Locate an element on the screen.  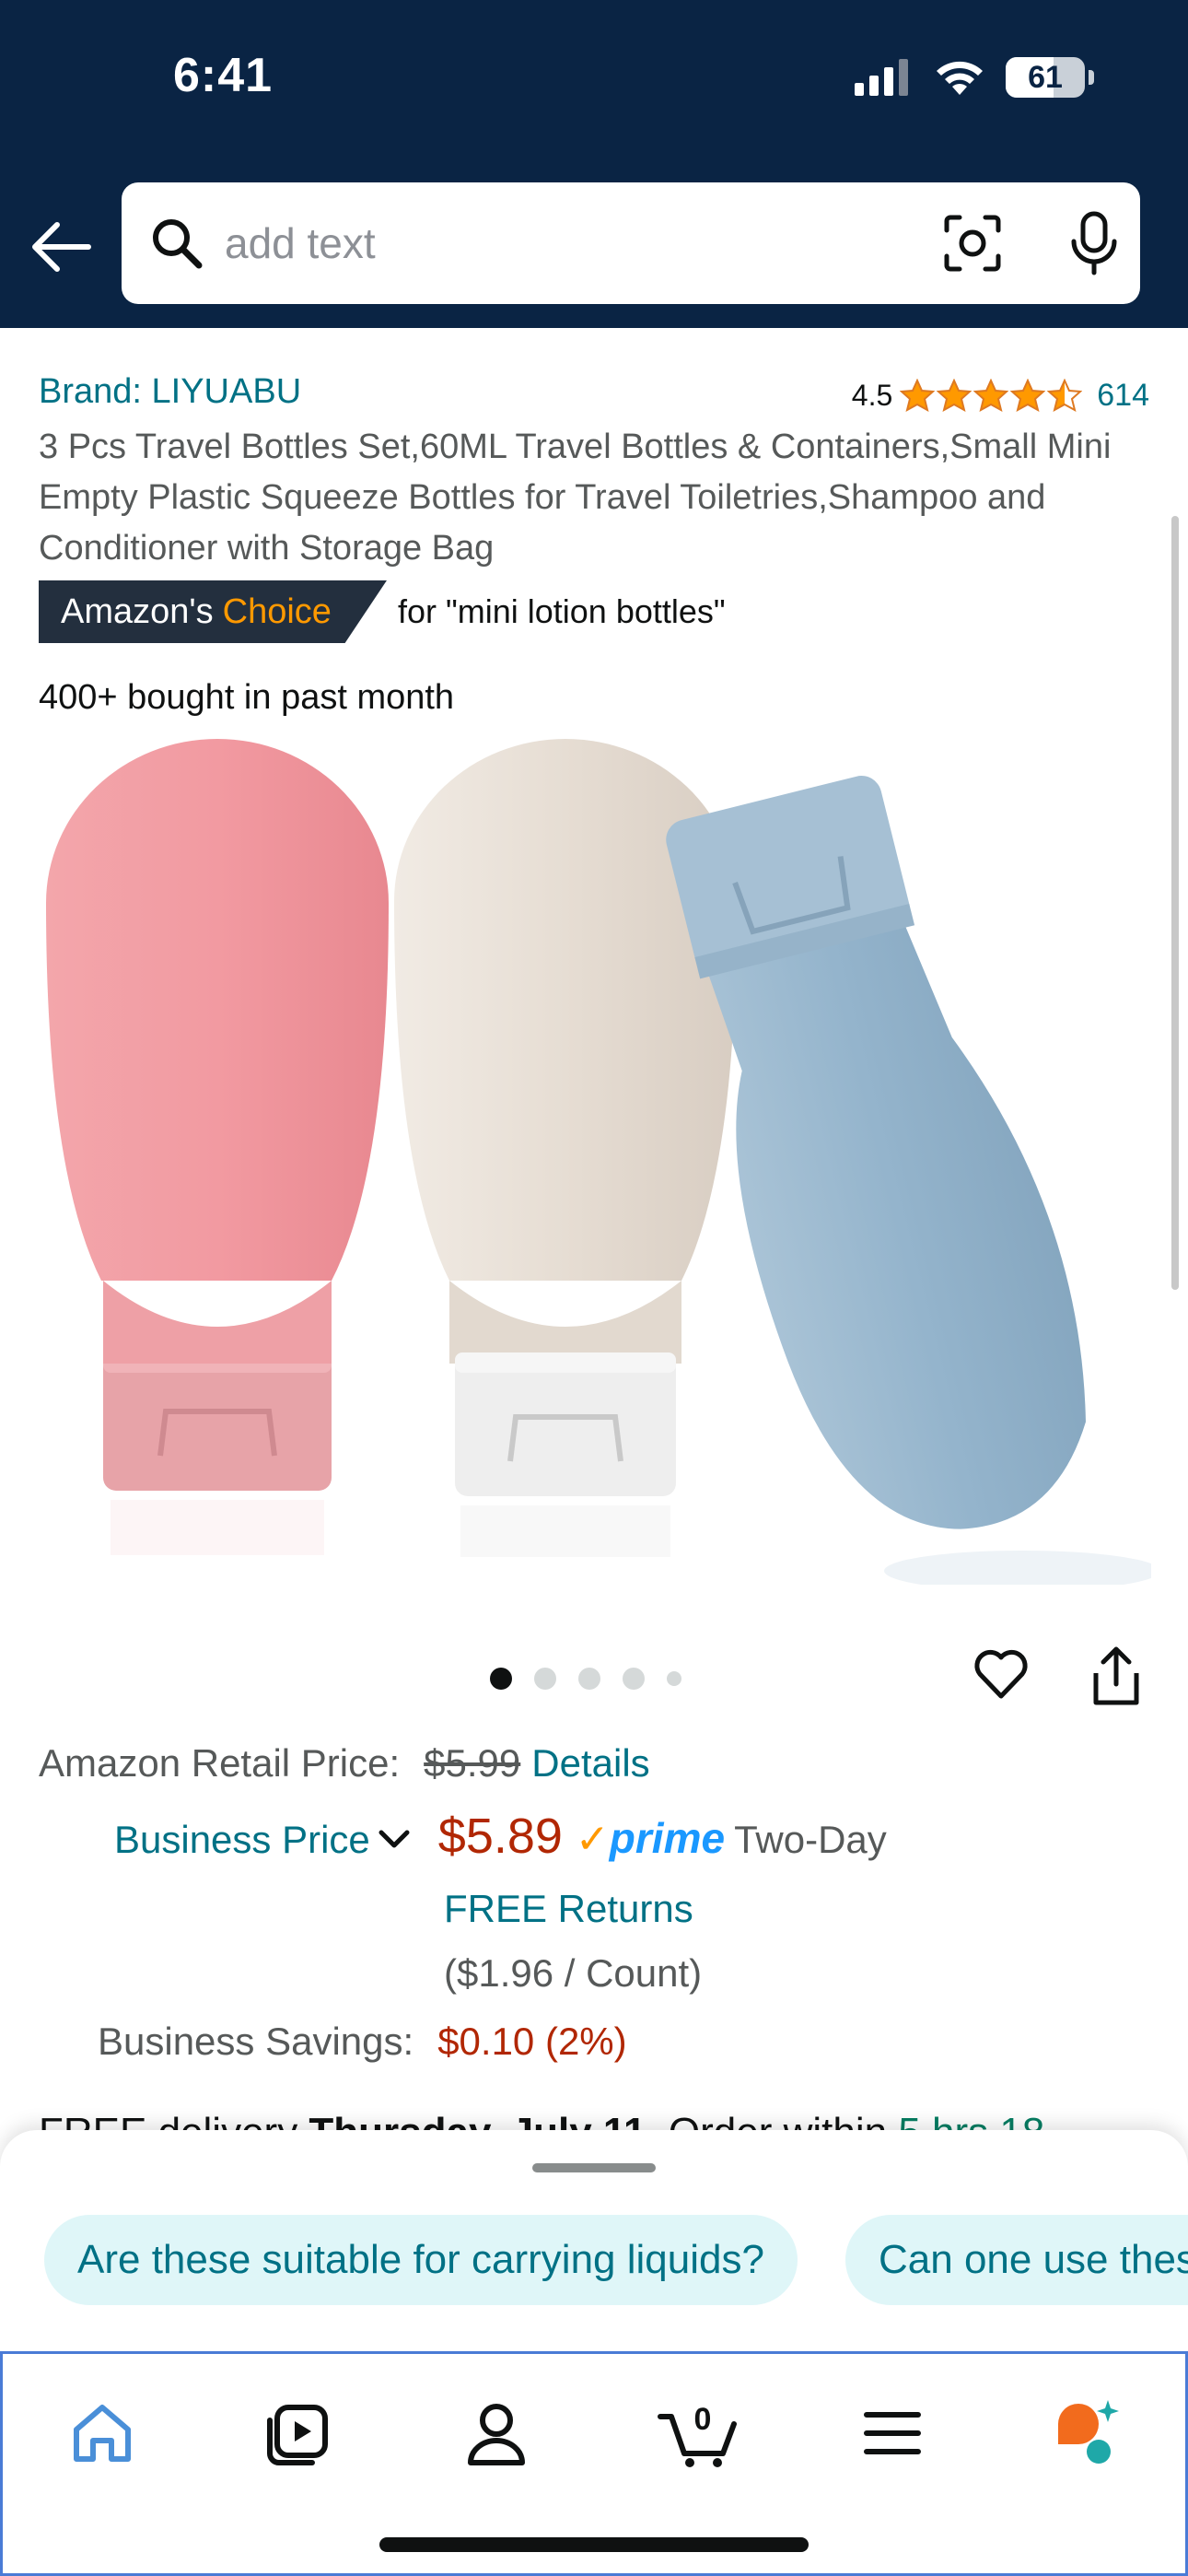
prime-logo: prime is located at coordinates (667, 1838).